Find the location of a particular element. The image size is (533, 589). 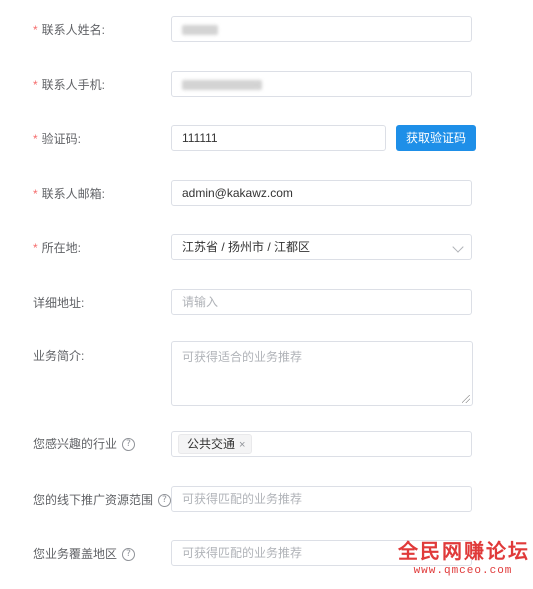

business-intro-placeholder: 可获得适合的业务推荐 is located at coordinates (242, 357).